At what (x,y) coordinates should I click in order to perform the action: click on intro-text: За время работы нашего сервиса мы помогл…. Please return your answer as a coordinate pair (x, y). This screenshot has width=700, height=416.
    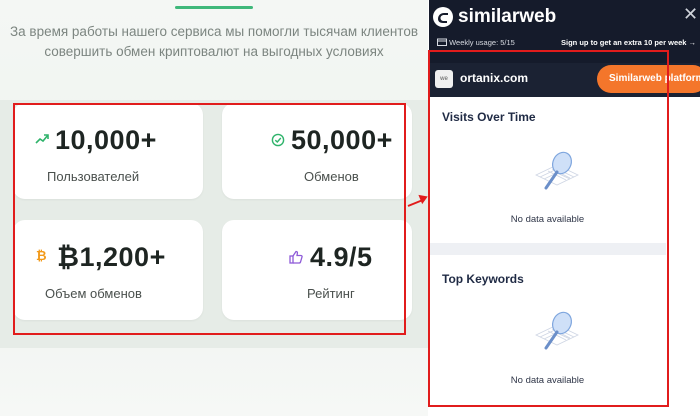
    Looking at the image, I should click on (214, 42).